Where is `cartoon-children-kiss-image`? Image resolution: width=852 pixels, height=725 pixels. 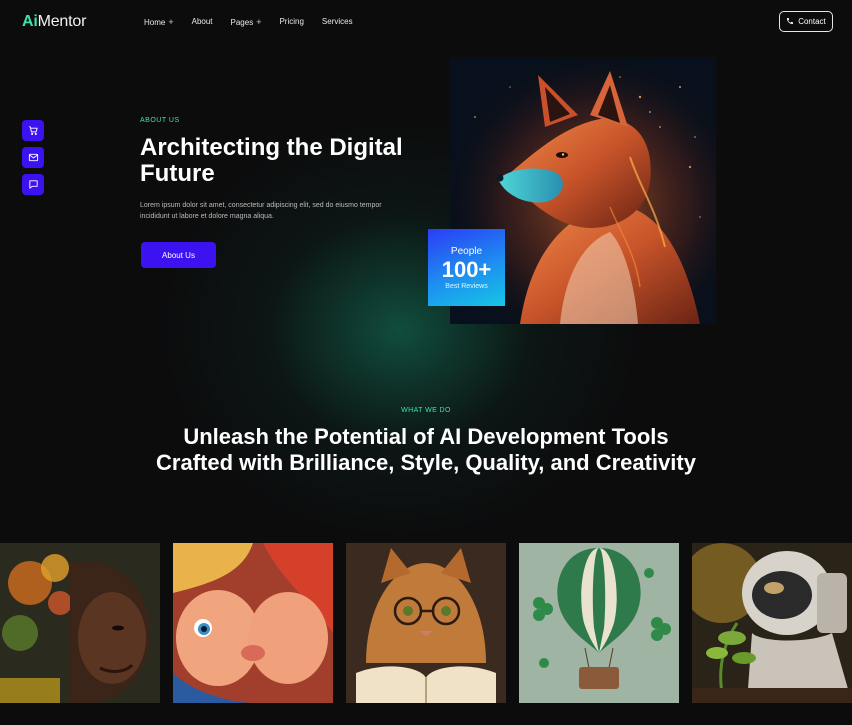
cartoon-children-kiss-image is located at coordinates (253, 623).